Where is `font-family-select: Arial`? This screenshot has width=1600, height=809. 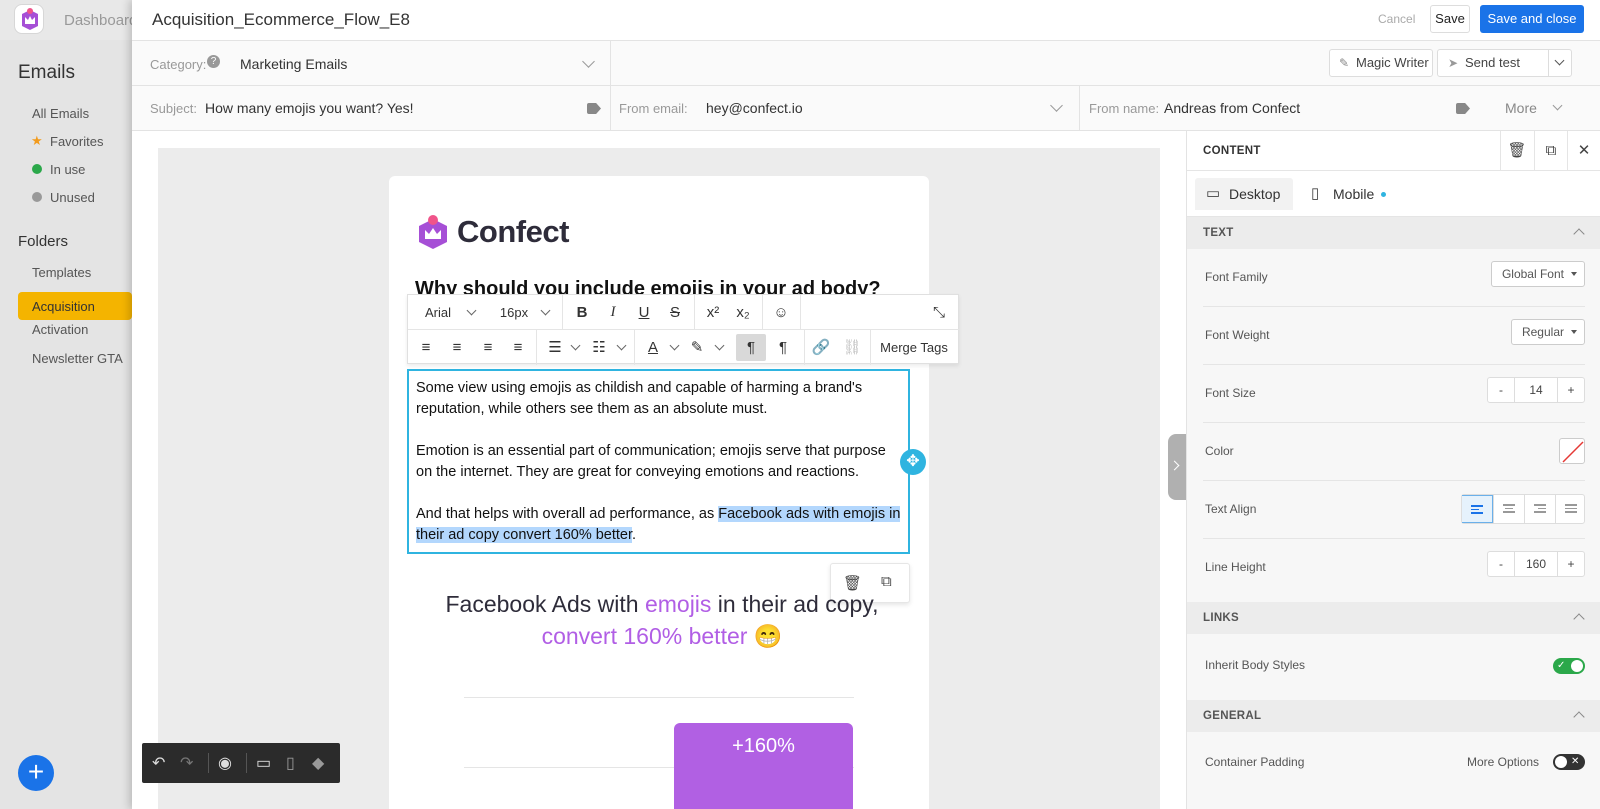
font-family-select: Arial is located at coordinates (438, 312).